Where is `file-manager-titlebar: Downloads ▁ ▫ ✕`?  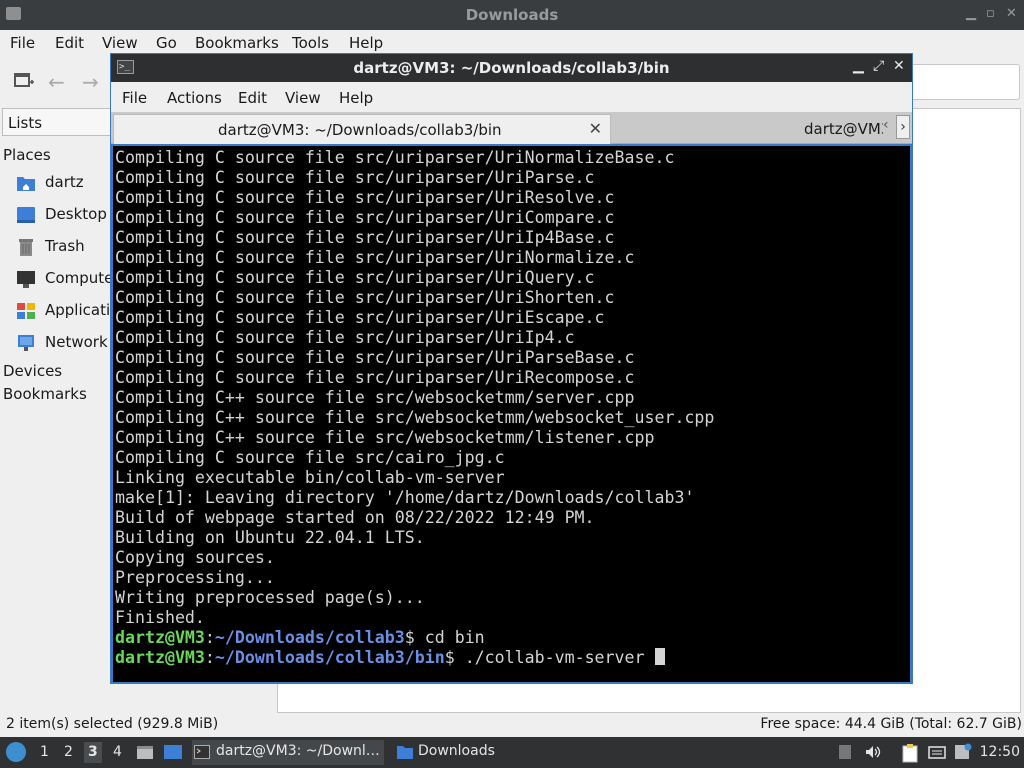
file-manager-titlebar: Downloads ▁ ▫ ✕ is located at coordinates (512, 15).